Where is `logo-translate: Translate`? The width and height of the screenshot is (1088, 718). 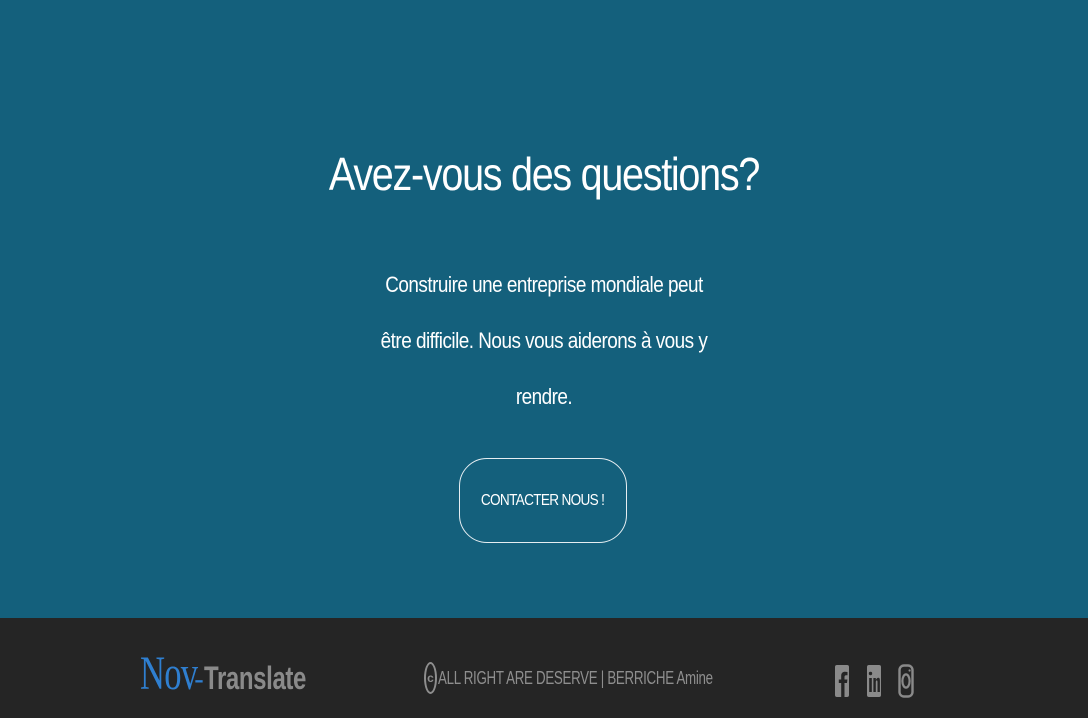 logo-translate: Translate is located at coordinates (255, 678).